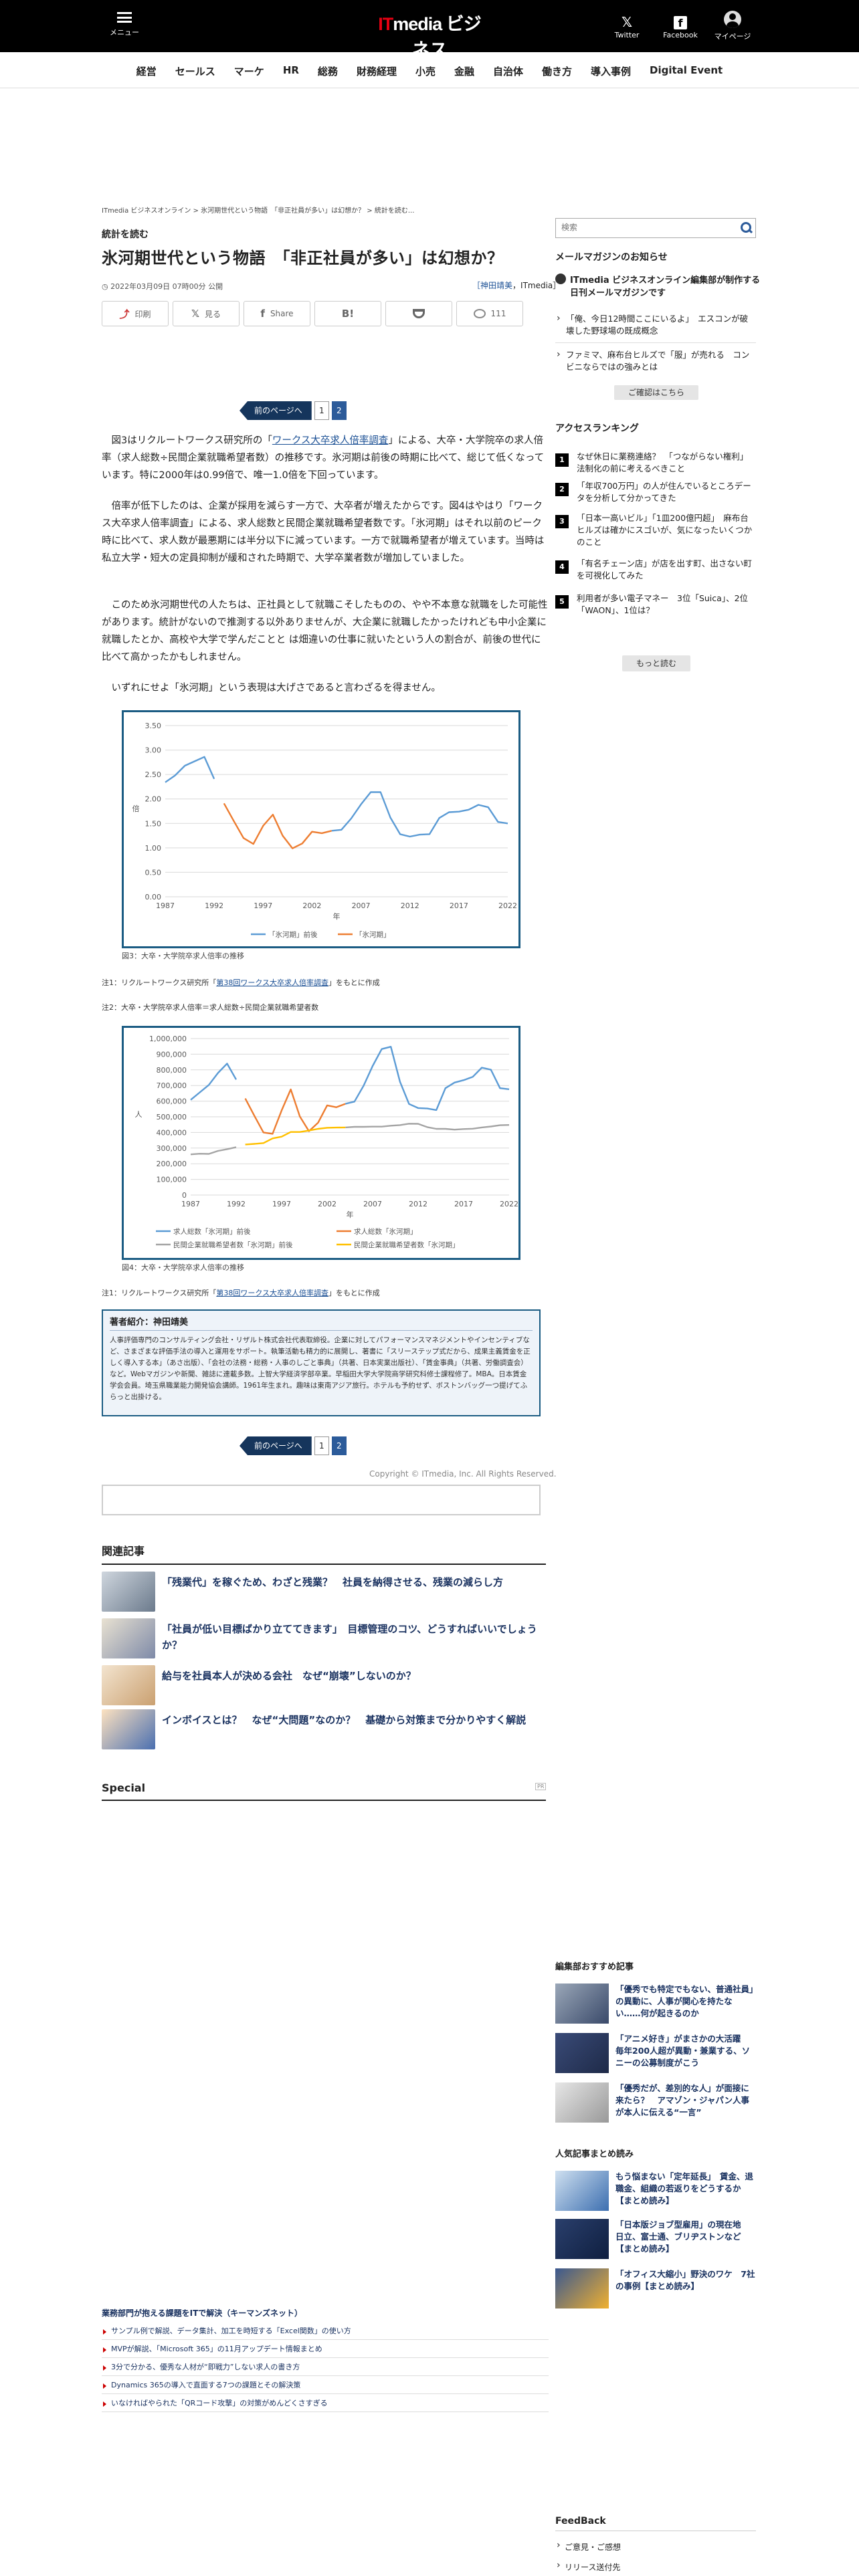 The width and height of the screenshot is (859, 2576). I want to click on search-input, so click(643, 228).